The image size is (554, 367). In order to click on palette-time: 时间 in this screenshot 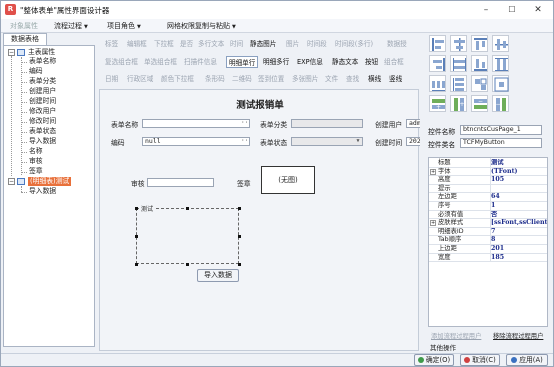, I will do `click(236, 44)`.